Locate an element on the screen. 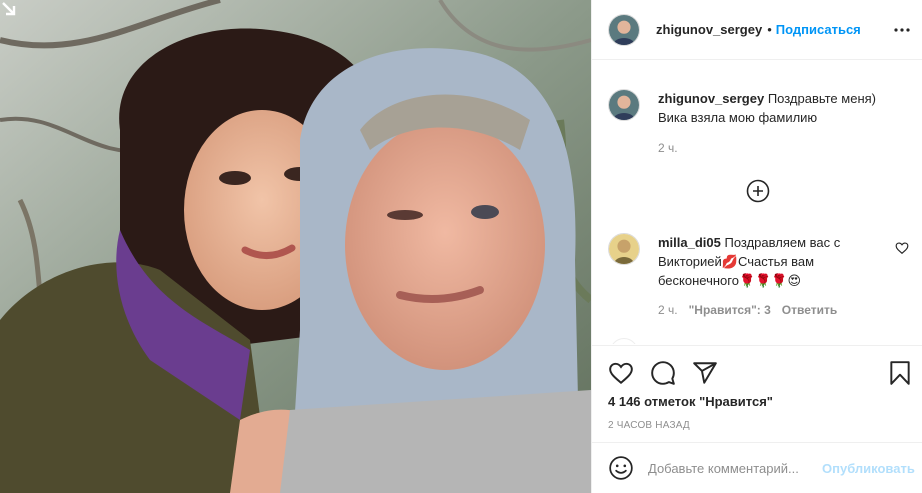  comment-like-icon is located at coordinates (902, 248).